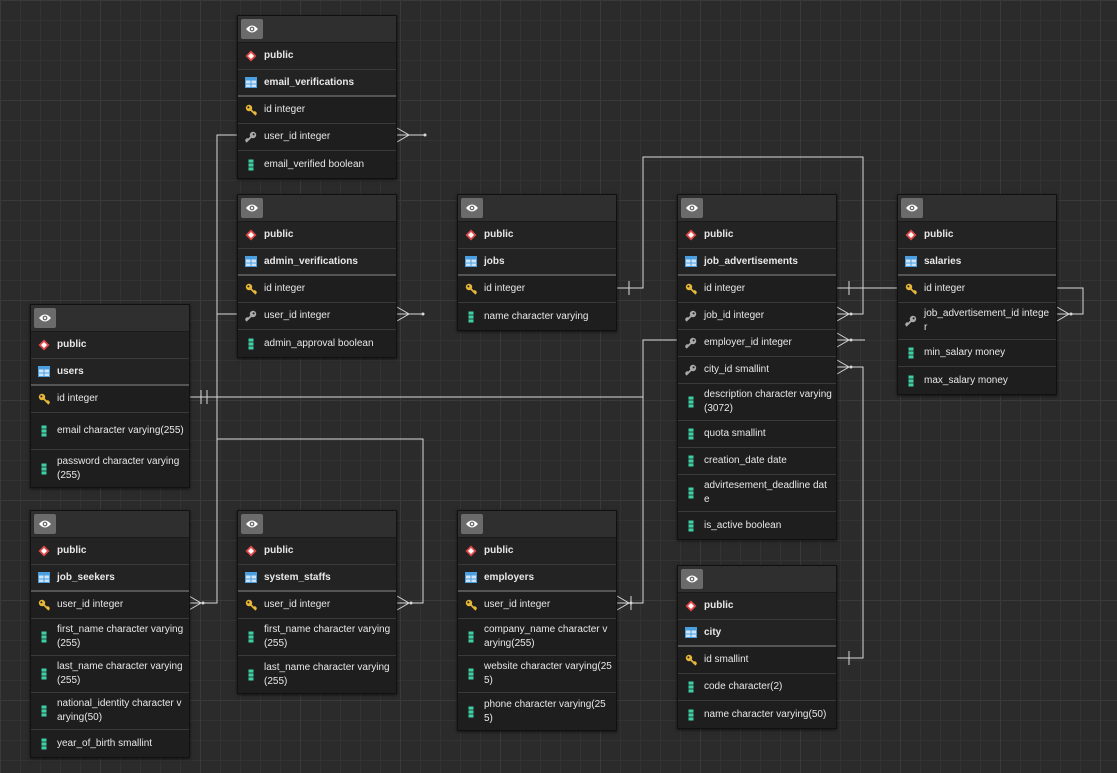 The width and height of the screenshot is (1117, 773). I want to click on column-row: code character(2), so click(757, 687).